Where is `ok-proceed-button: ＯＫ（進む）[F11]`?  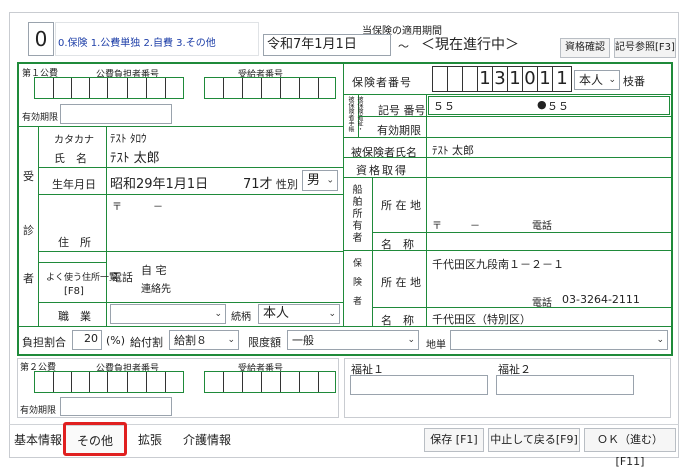
ok-proceed-button: ＯＫ（進む）[F11] is located at coordinates (630, 448).